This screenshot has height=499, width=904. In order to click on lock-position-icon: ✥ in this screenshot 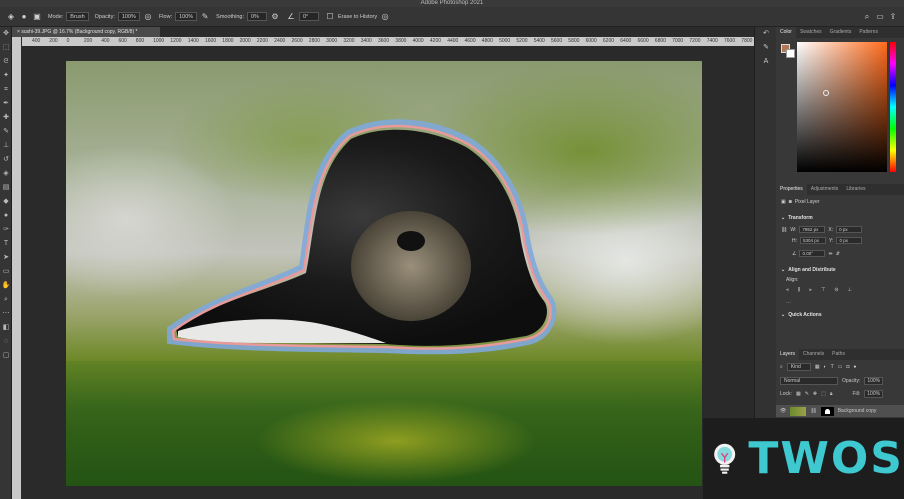, I will do `click(815, 394)`.